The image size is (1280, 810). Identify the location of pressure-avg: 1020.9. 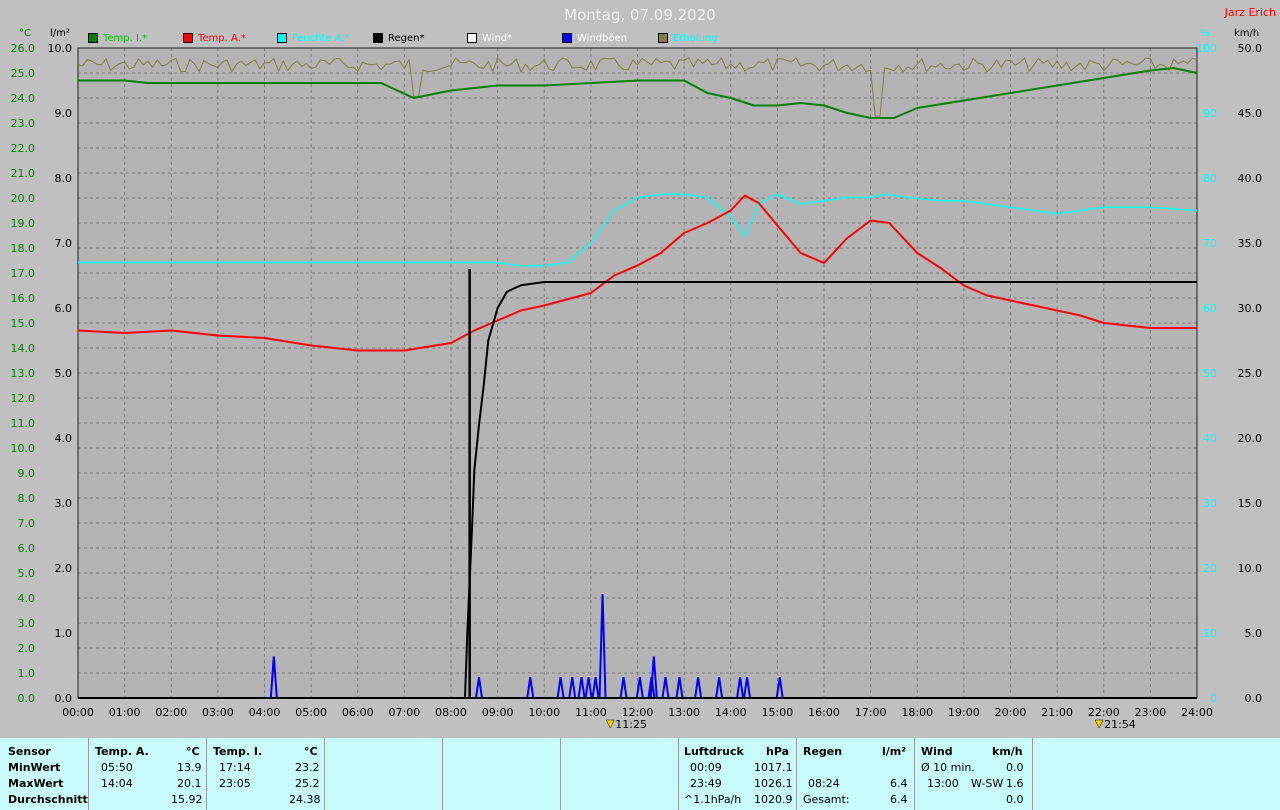
(773, 799).